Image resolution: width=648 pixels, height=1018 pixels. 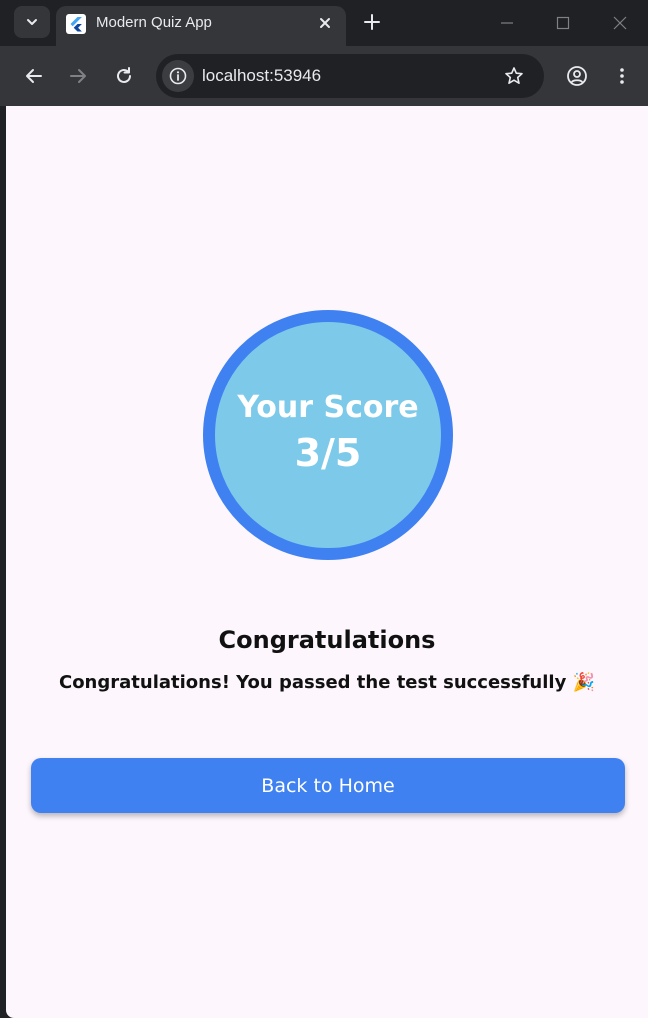 I want to click on reload-icon, so click(x=124, y=75).